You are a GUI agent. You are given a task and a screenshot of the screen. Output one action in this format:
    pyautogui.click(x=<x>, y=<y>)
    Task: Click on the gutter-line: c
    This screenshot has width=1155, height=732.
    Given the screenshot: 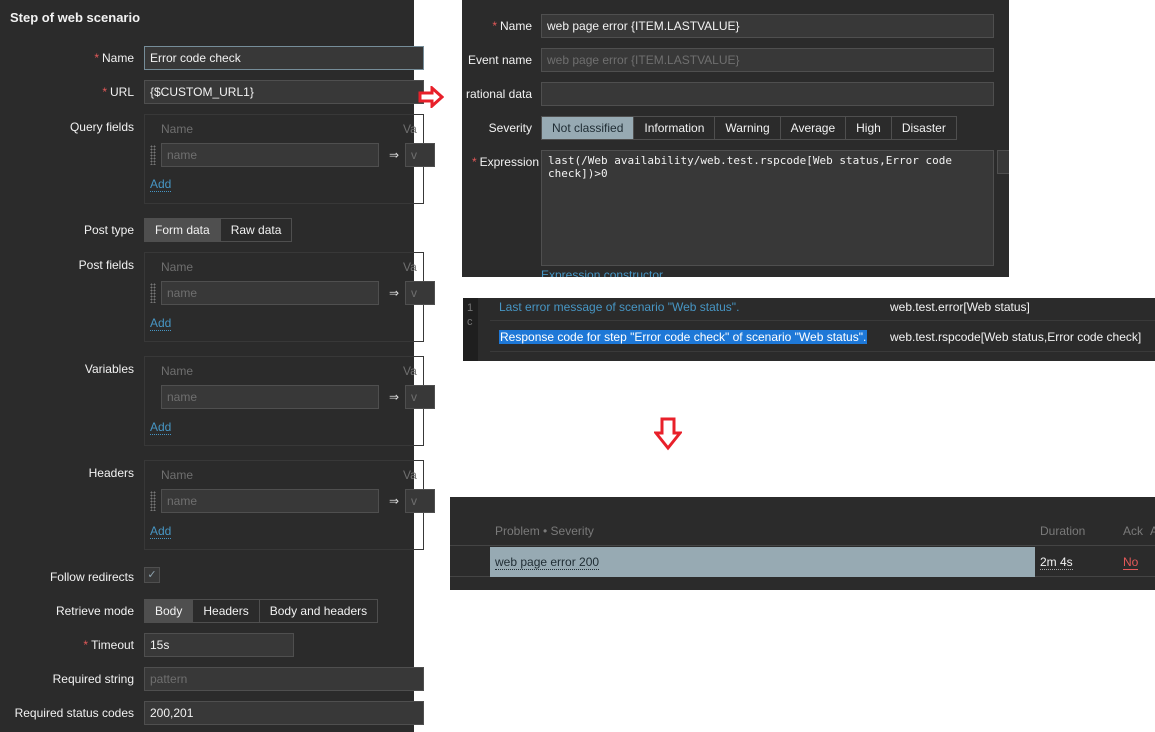 What is the action you would take?
    pyautogui.click(x=470, y=322)
    